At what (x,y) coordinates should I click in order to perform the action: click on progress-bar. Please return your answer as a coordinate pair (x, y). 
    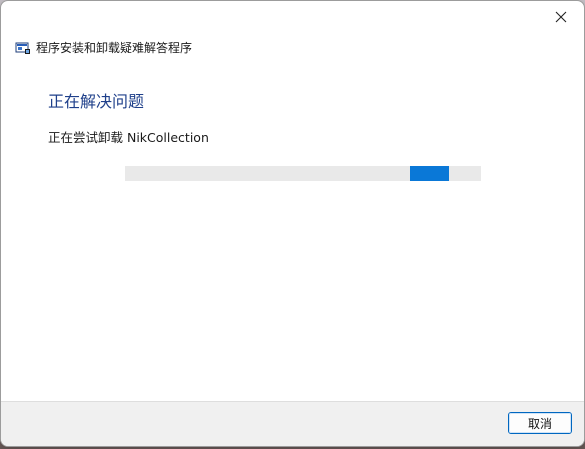
    Looking at the image, I should click on (303, 173).